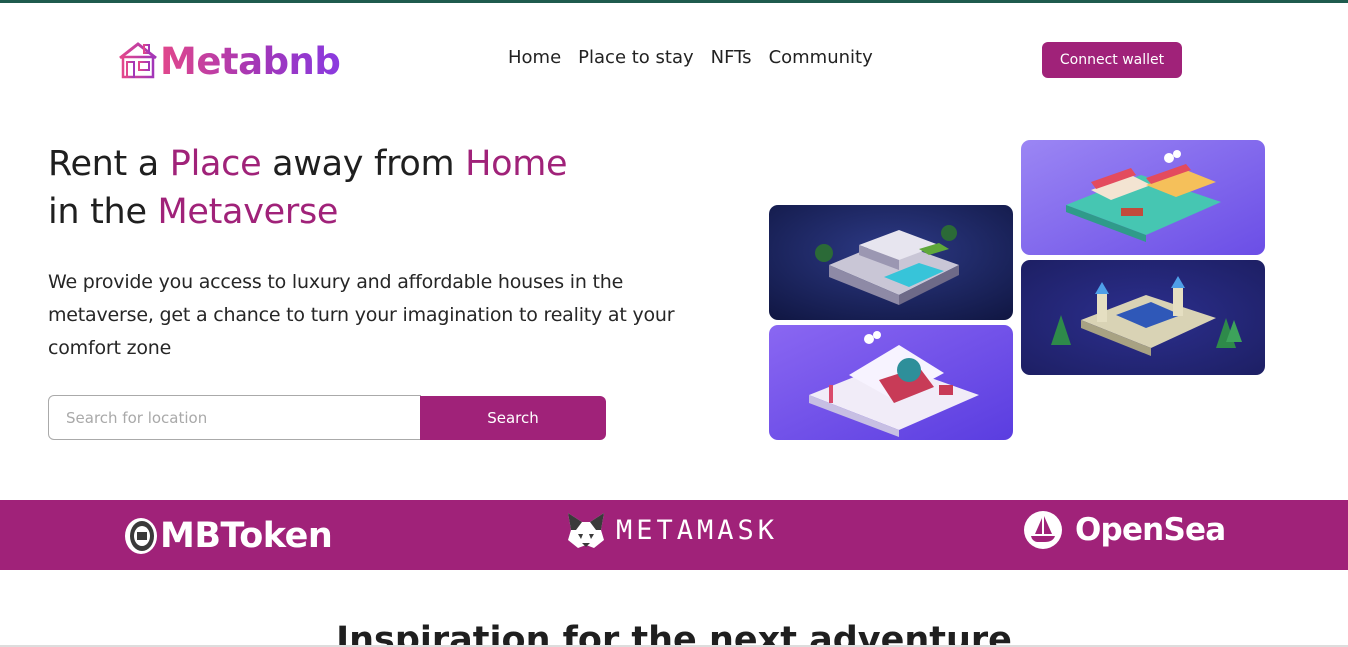 The width and height of the screenshot is (1348, 647). I want to click on section-title: Inspiration for the next adventure, so click(674, 633).